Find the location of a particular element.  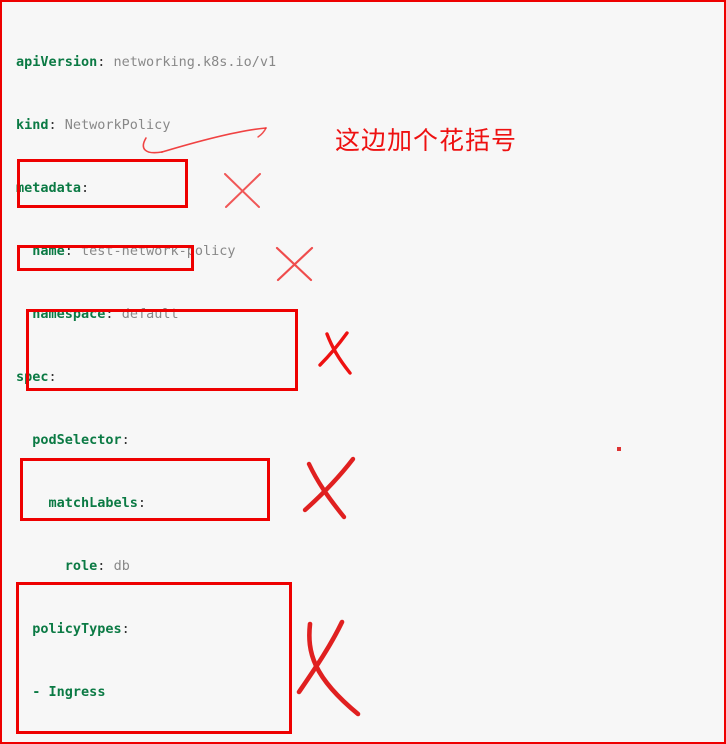

yaml-value: NetworkPolicy is located at coordinates (117, 125).